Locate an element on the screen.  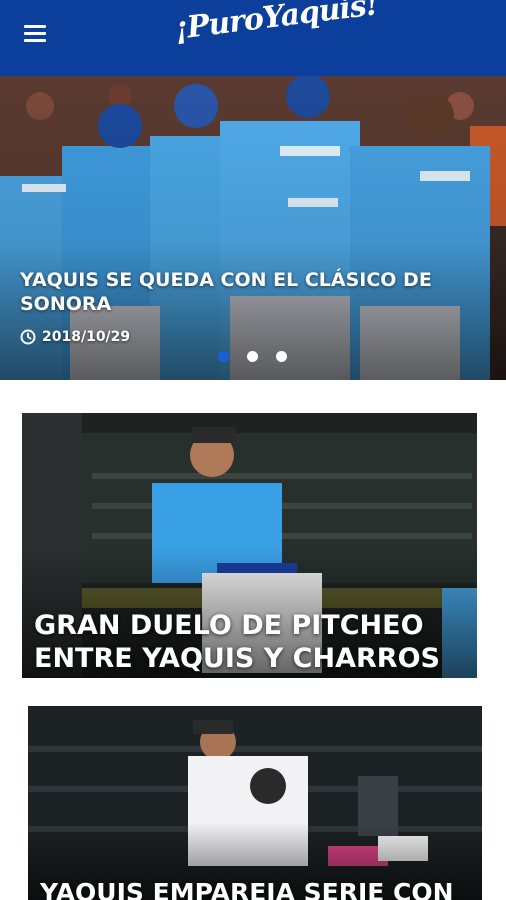
hamburger-menu-icon is located at coordinates (35, 34).